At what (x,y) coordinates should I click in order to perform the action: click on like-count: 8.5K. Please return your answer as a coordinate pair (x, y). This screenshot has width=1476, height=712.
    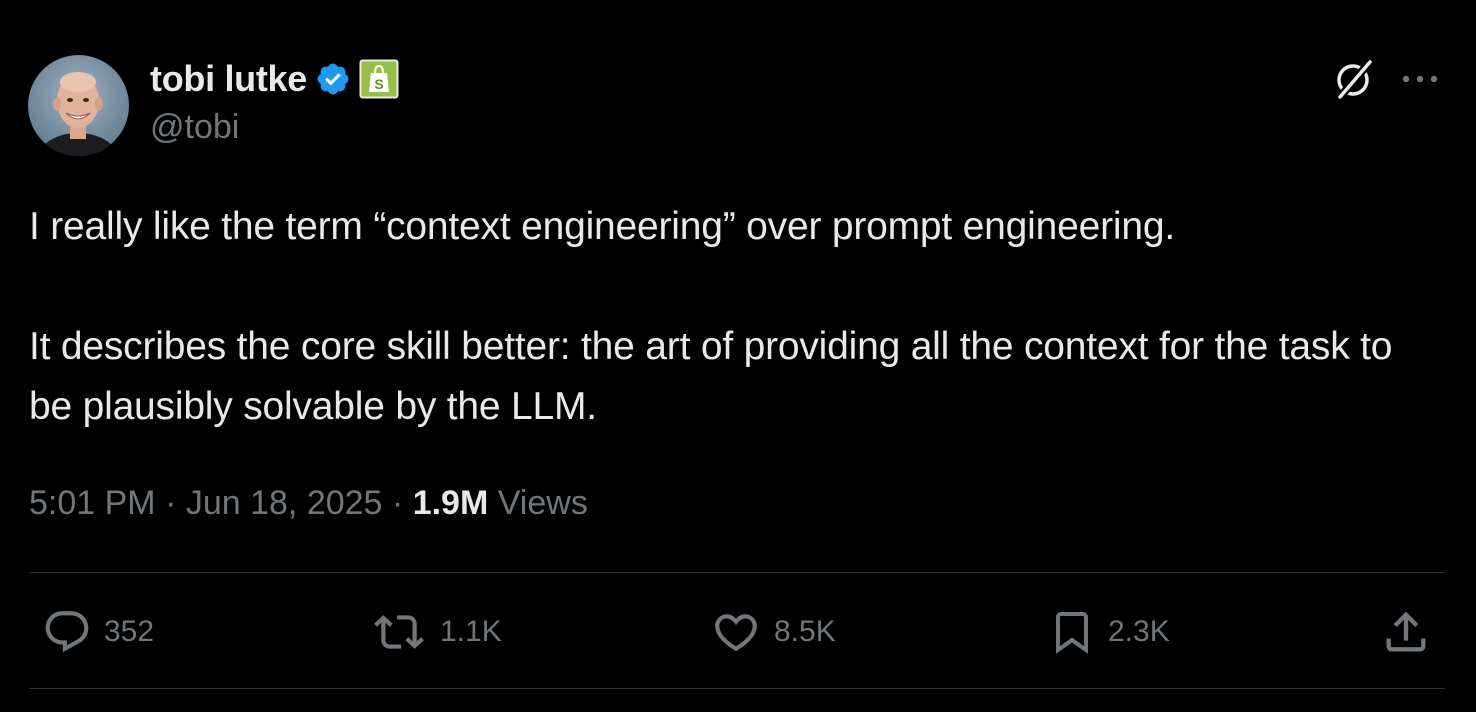
    Looking at the image, I should click on (805, 631).